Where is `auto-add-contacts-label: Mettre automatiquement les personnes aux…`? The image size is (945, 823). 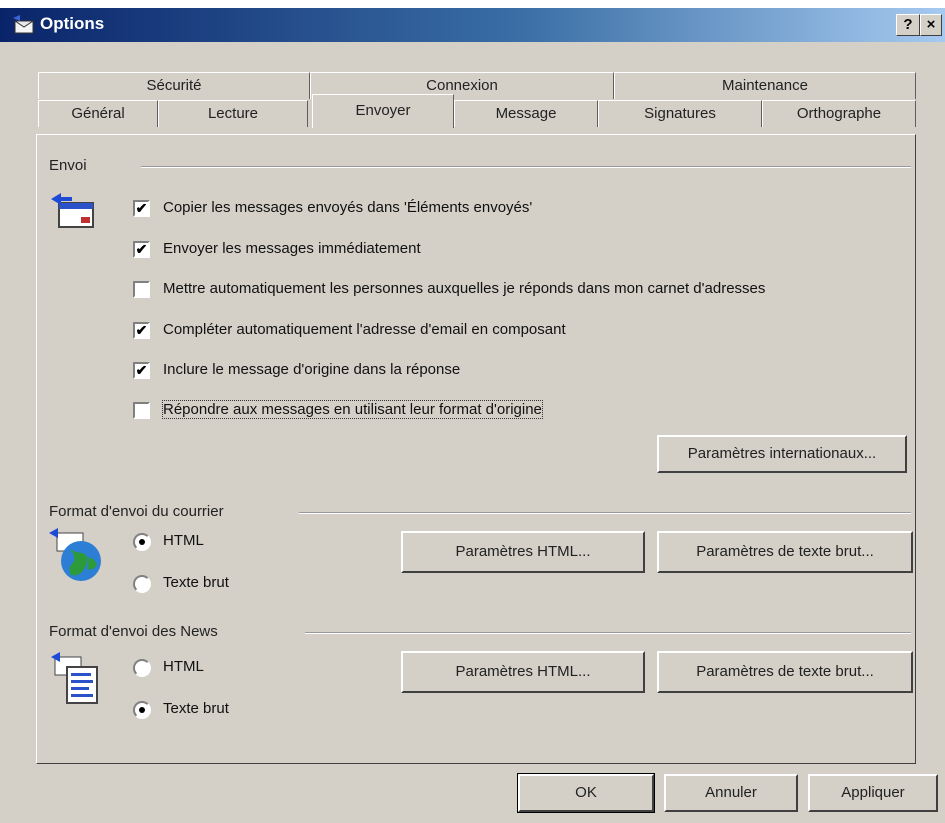 auto-add-contacts-label: Mettre automatiquement les personnes aux… is located at coordinates (464, 288).